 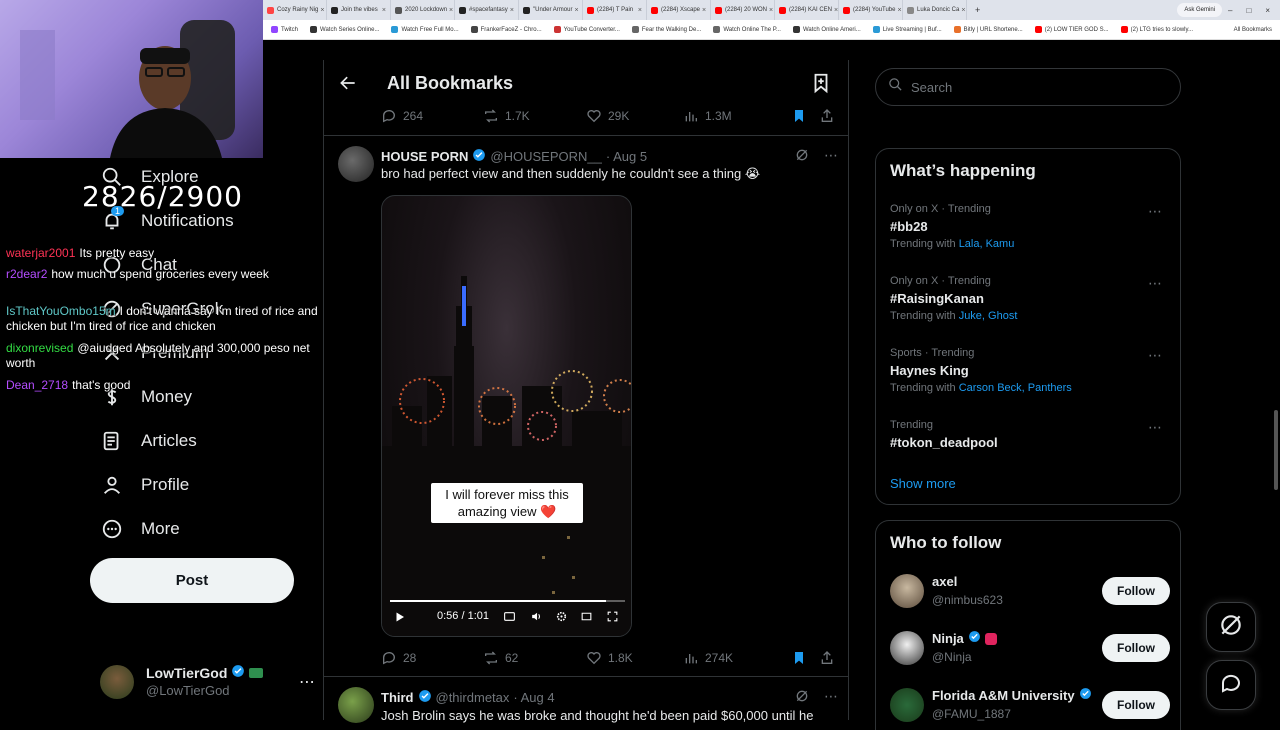 What do you see at coordinates (534, 116) in the screenshot?
I see `repost-button: 1.7K` at bounding box center [534, 116].